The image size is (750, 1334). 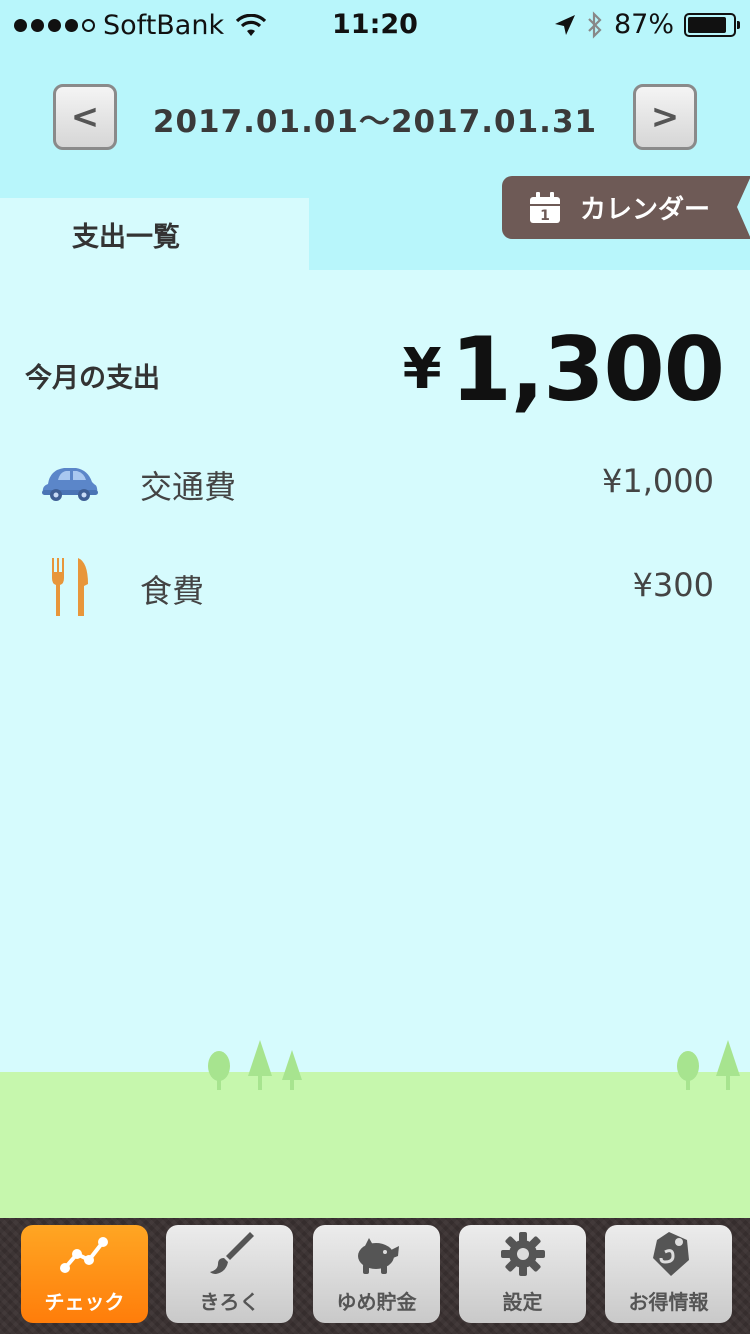 What do you see at coordinates (83, 1255) in the screenshot?
I see `chart-line-icon` at bounding box center [83, 1255].